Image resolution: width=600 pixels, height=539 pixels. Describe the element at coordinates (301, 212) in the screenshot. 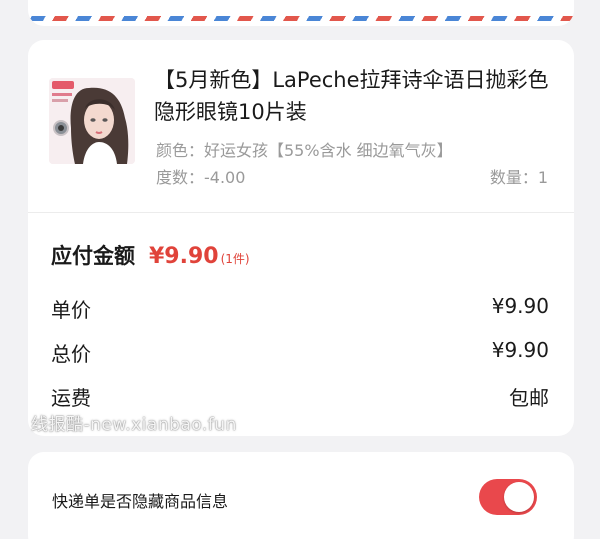

I see `divider` at that location.